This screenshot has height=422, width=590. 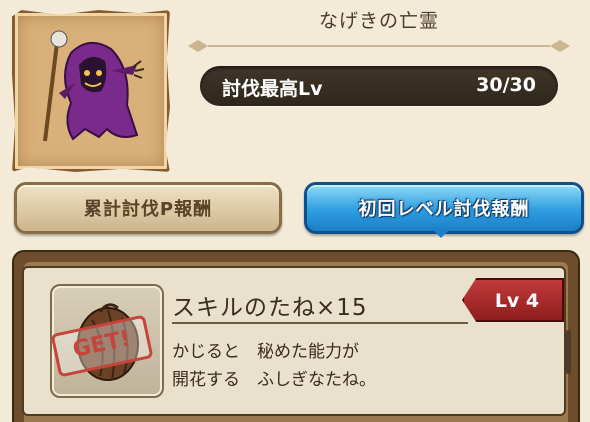 I want to click on reward-name: スキルのたね×15, so click(x=270, y=308).